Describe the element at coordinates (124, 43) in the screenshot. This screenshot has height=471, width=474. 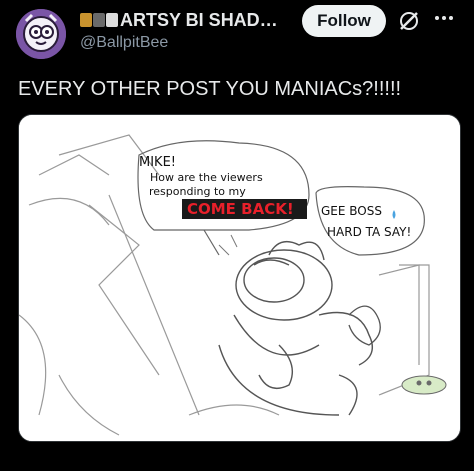
I see `user-handle: @BallpitBee` at that location.